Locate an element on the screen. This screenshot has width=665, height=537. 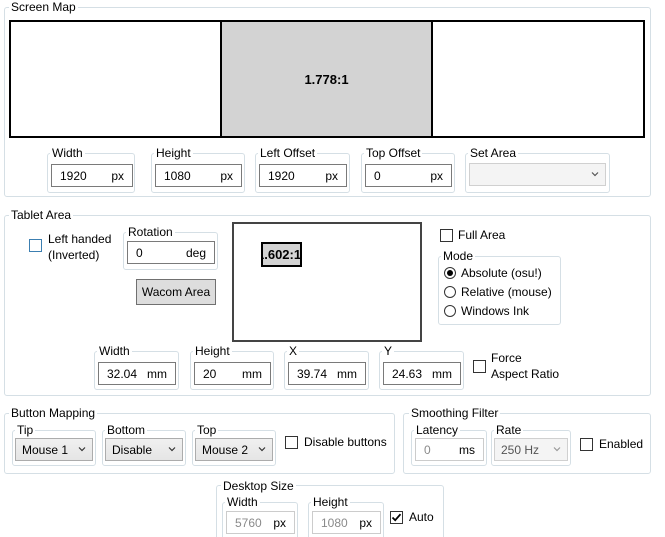
tablet-height-input: 20 mm is located at coordinates (232, 373).